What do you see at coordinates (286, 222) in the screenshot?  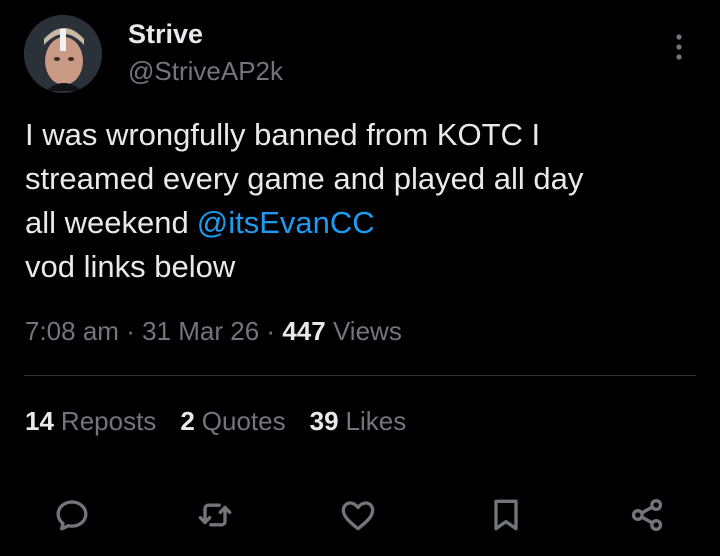 I see `mention-link: @itsEvanCC` at bounding box center [286, 222].